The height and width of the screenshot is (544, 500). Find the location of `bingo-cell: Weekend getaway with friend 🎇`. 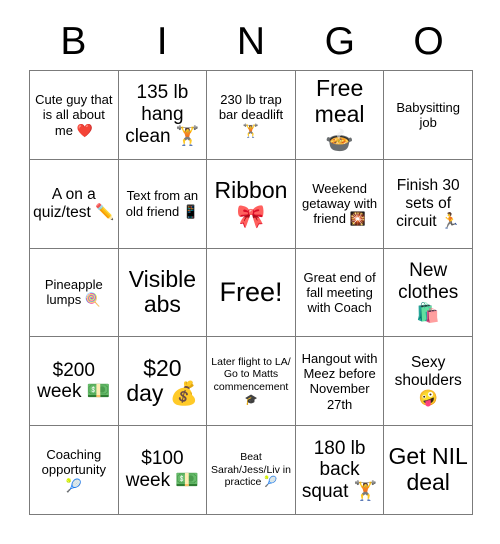

bingo-cell: Weekend getaway with friend 🎇 is located at coordinates (340, 204).